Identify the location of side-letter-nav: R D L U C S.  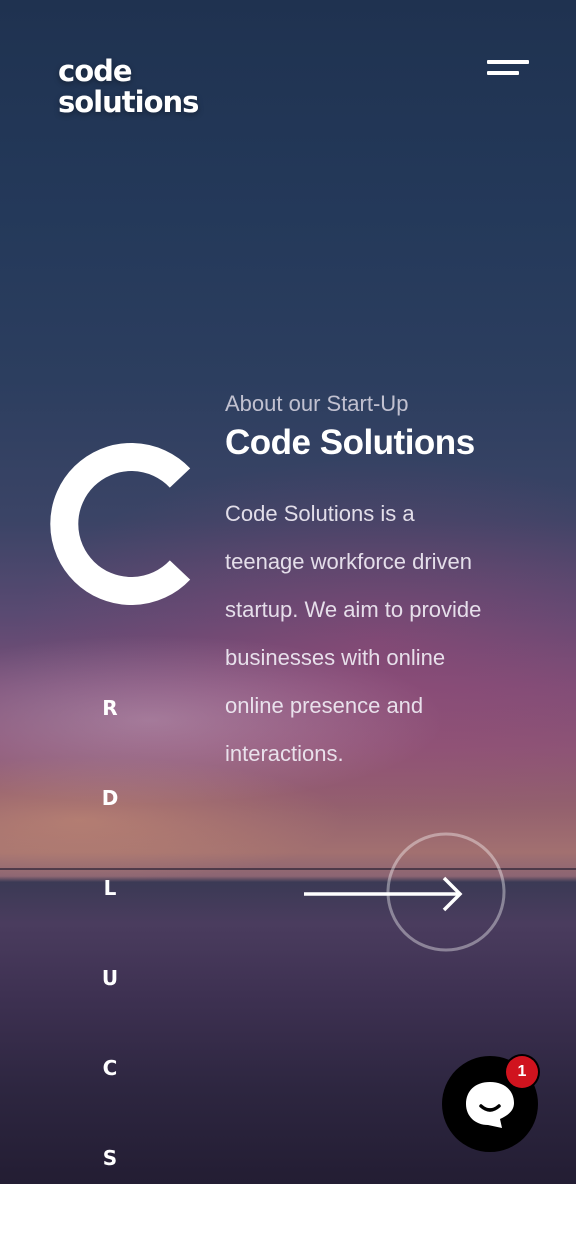
(110, 966).